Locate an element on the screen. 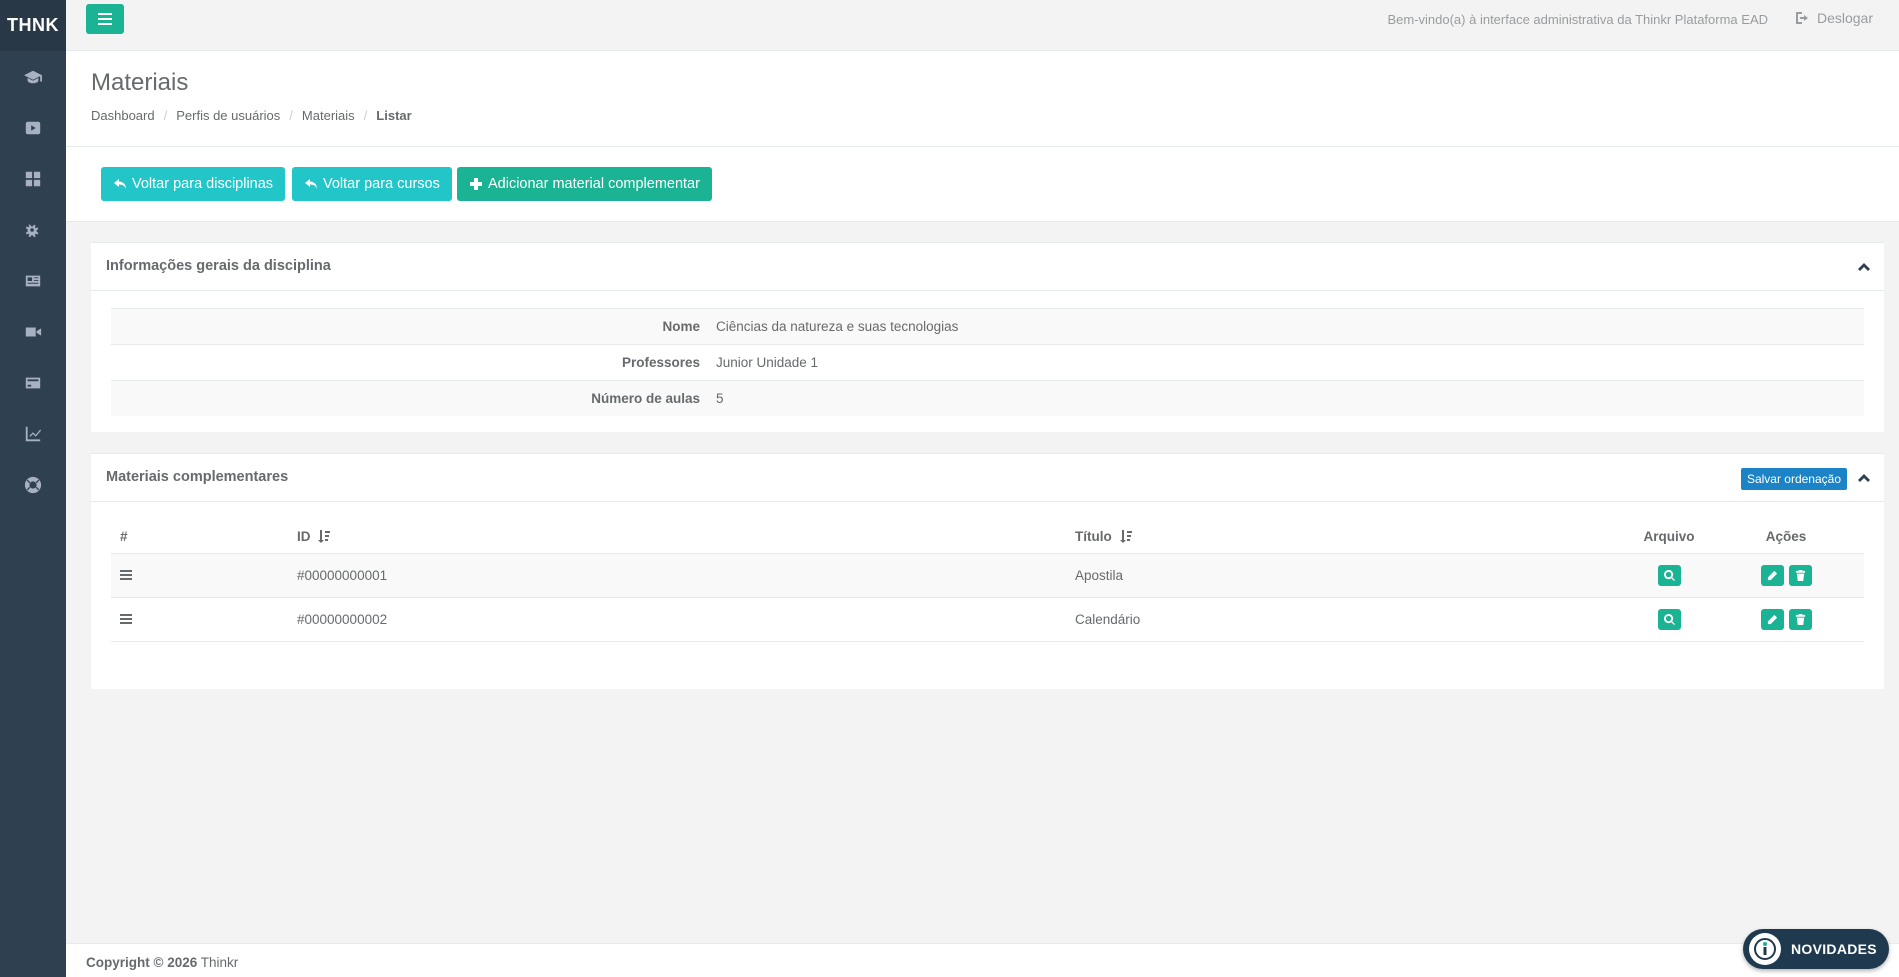 The image size is (1899, 977). add-material-button: Adicionar material complementar is located at coordinates (584, 184).